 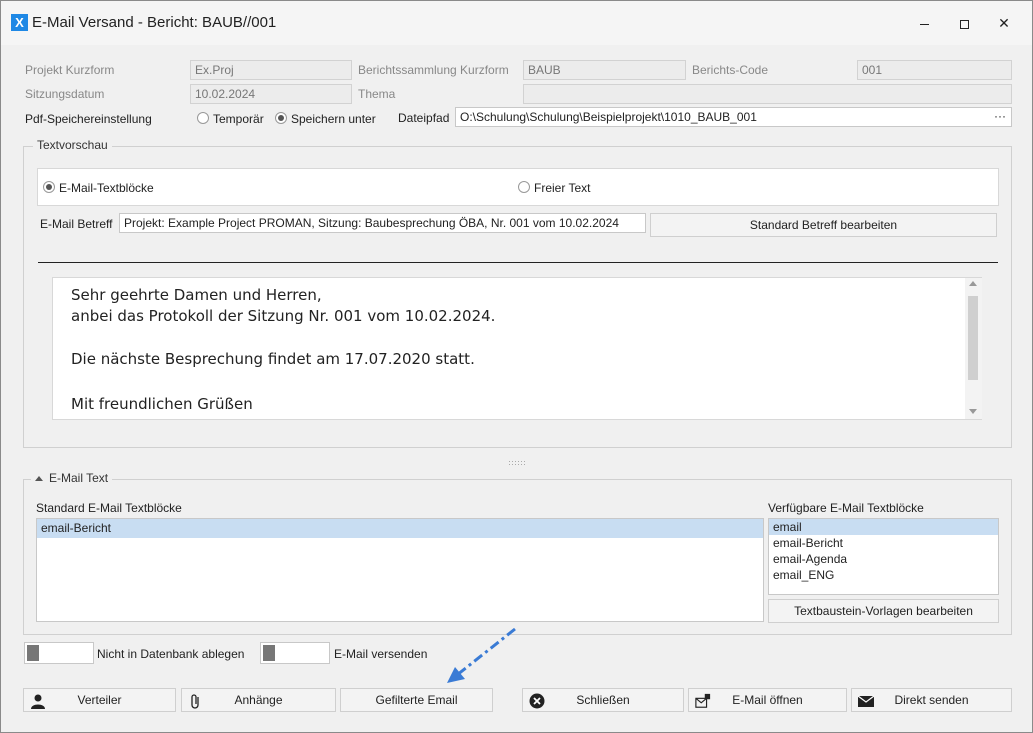 I want to click on berichtssammlung-label: Berichtssammlung Kurzform, so click(x=433, y=70).